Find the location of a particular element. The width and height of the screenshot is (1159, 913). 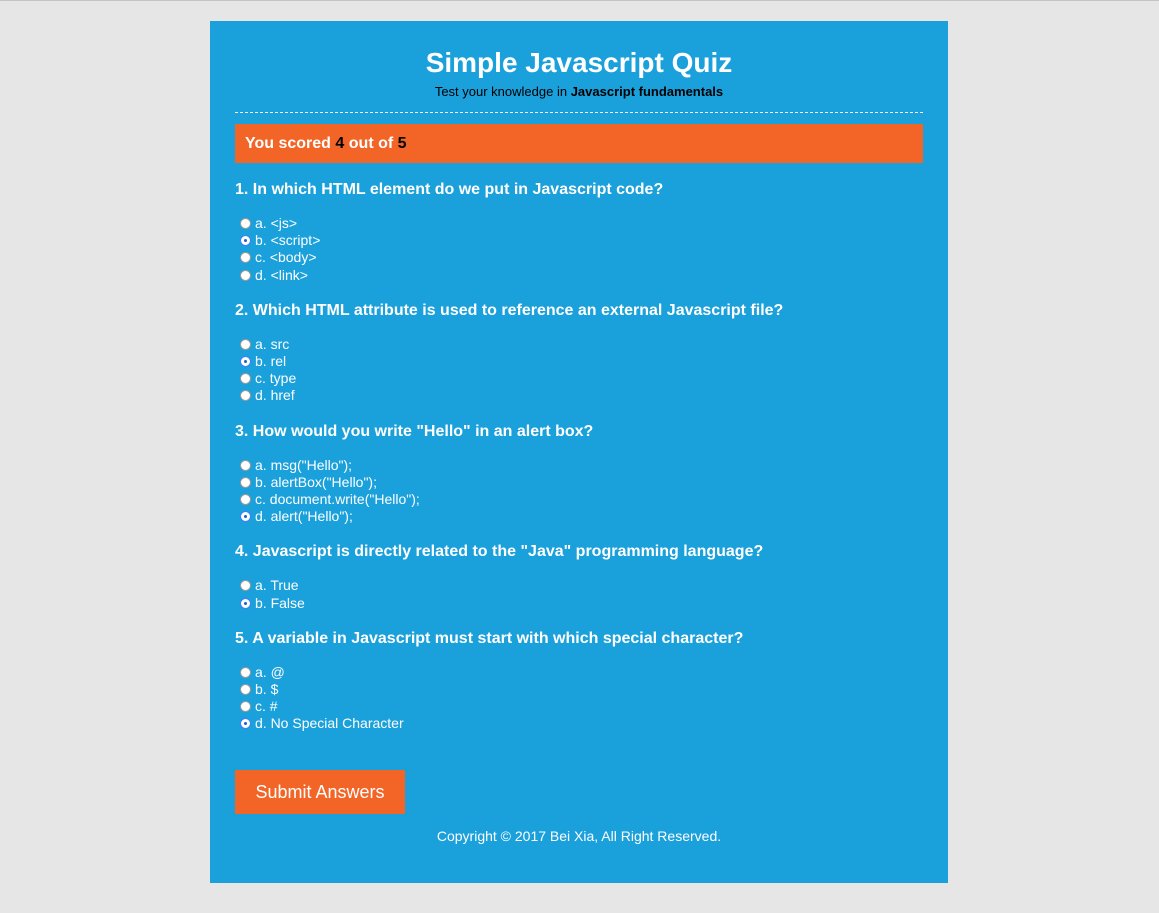

option-label: c. type is located at coordinates (275, 378).